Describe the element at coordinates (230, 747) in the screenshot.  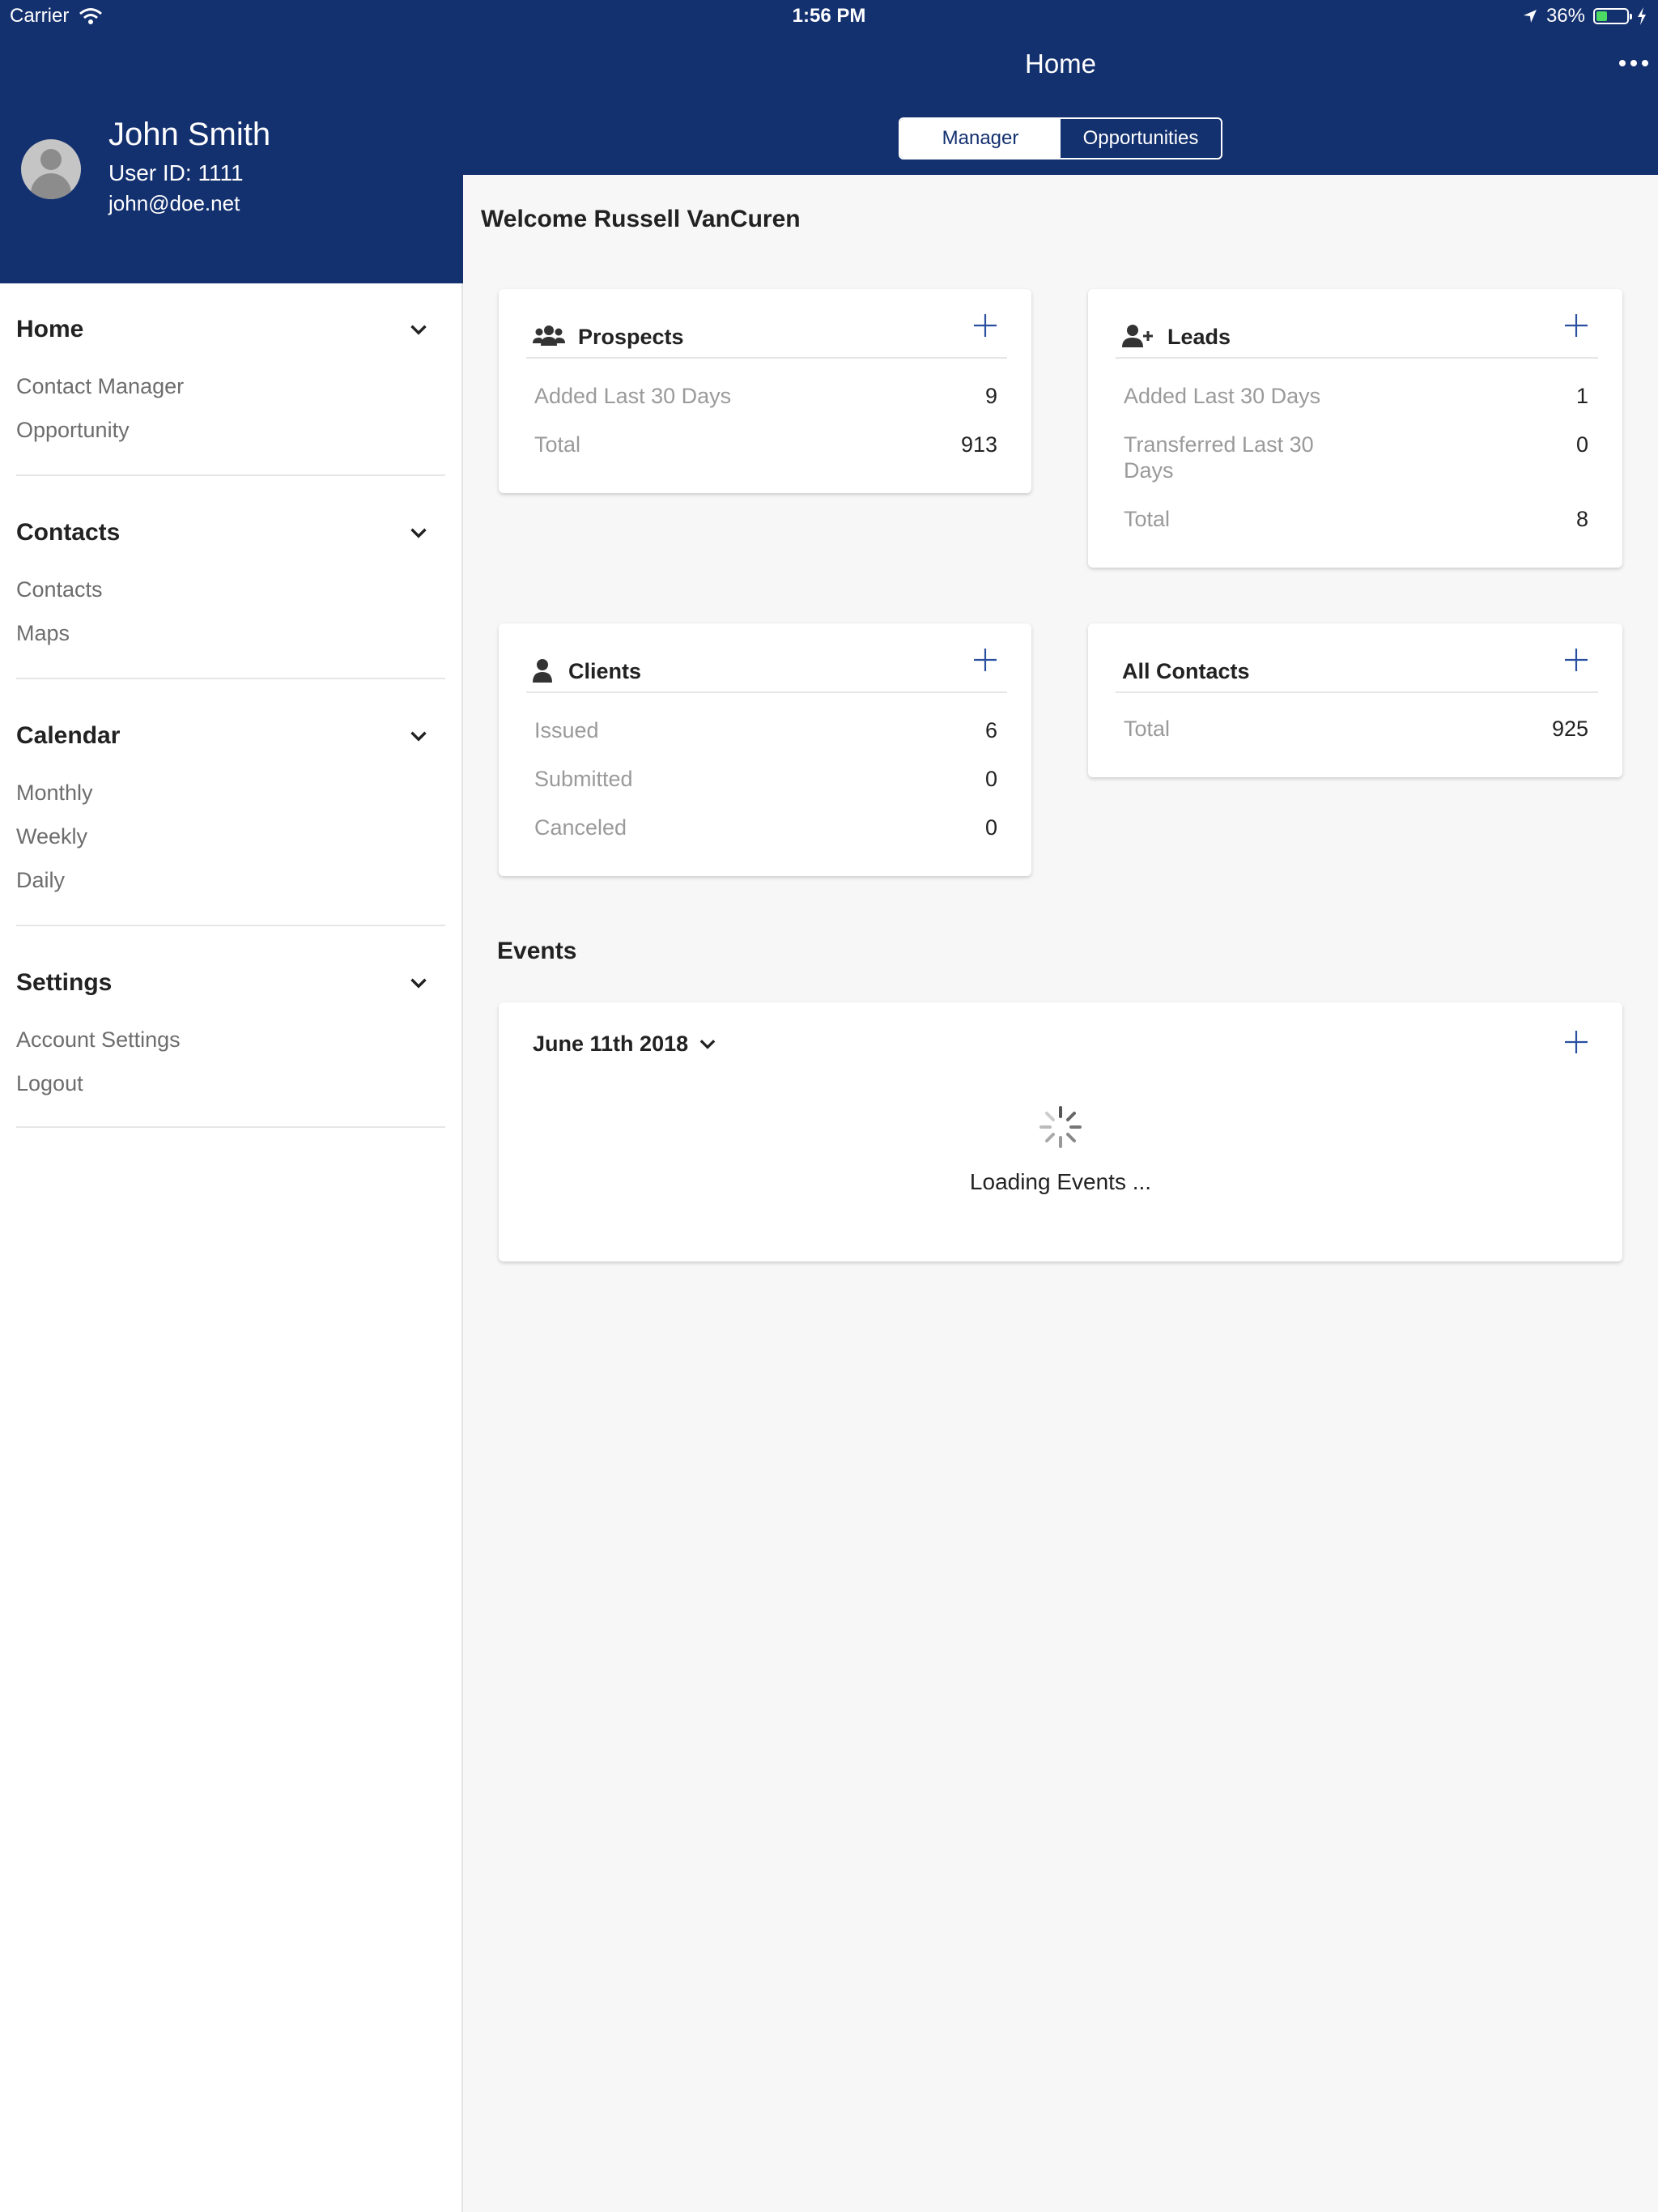
I see `nav-header-calendar: Calendar` at that location.